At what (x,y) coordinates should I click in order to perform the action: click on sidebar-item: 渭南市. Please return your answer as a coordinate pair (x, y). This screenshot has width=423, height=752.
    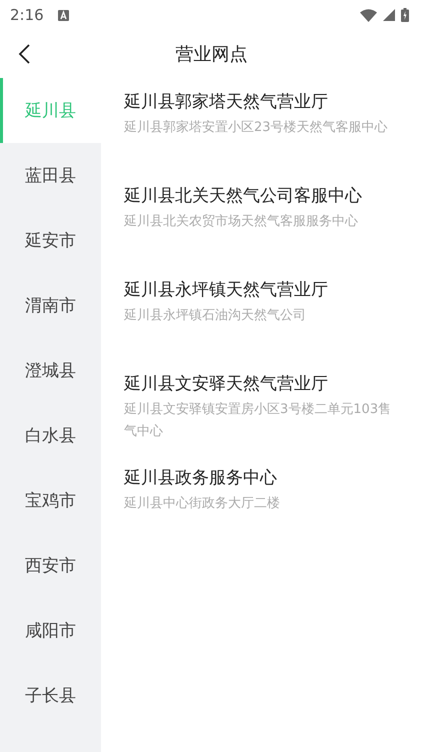
    Looking at the image, I should click on (50, 305).